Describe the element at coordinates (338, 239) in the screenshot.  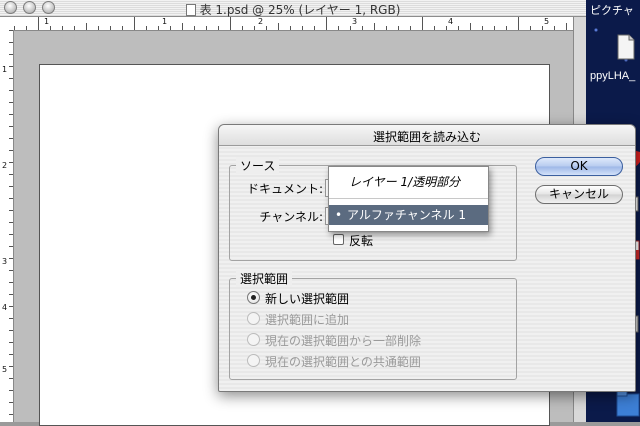
I see `invert-checkbox` at that location.